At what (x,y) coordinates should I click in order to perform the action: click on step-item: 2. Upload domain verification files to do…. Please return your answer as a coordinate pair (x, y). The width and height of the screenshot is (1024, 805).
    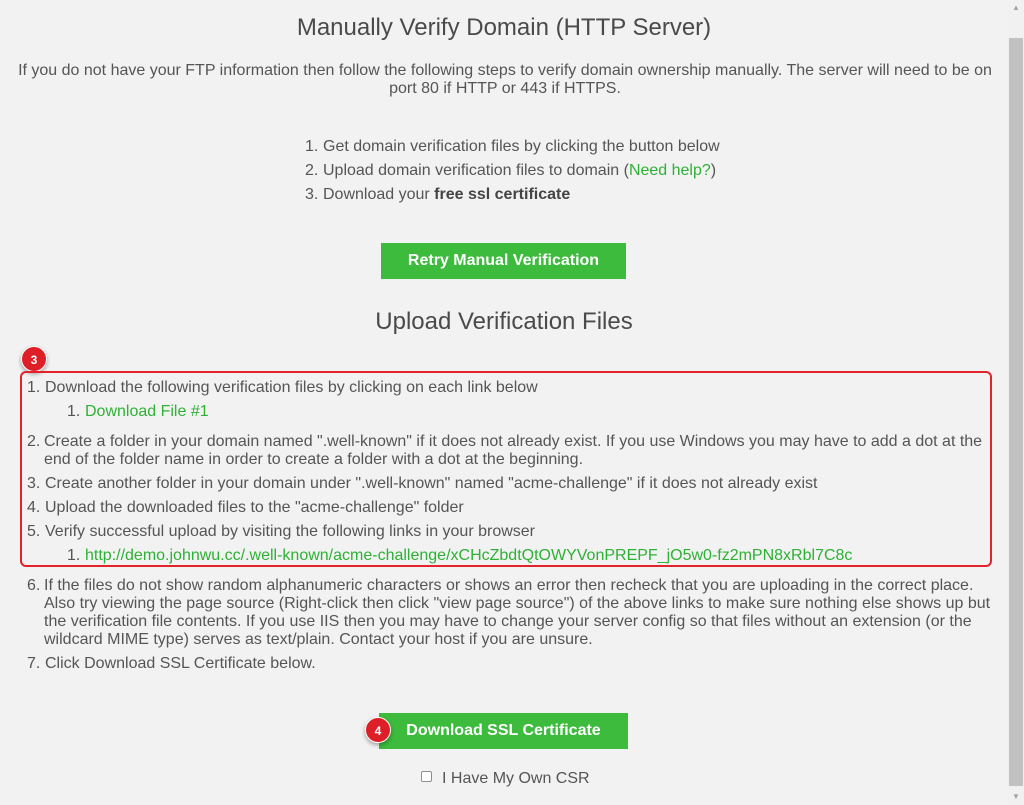
    Looking at the image, I should click on (512, 171).